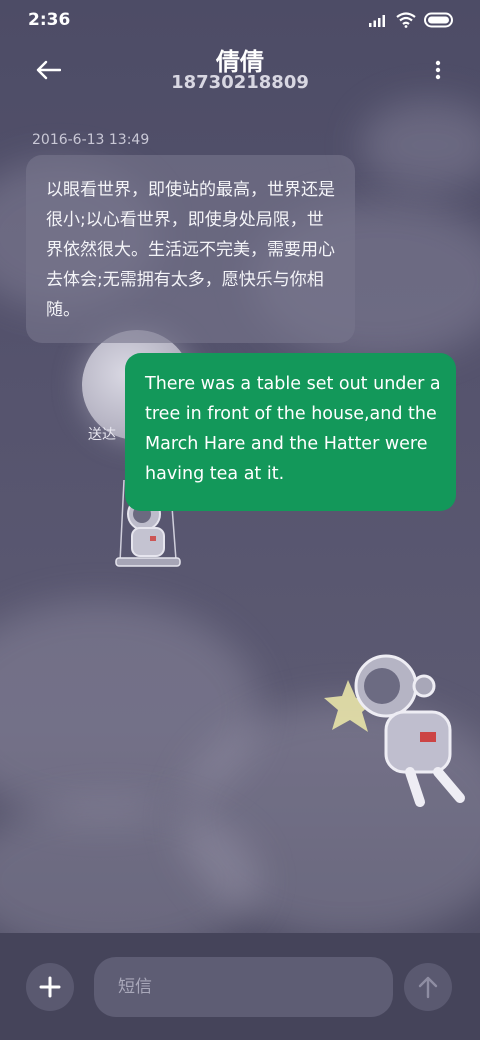 Image resolution: width=480 pixels, height=1040 pixels. I want to click on send-arrow-icon, so click(428, 987).